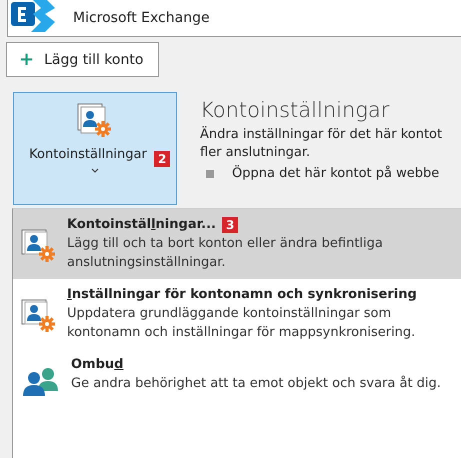 The width and height of the screenshot is (461, 458). What do you see at coordinates (33, 17) in the screenshot?
I see `exchange-logo-icon` at bounding box center [33, 17].